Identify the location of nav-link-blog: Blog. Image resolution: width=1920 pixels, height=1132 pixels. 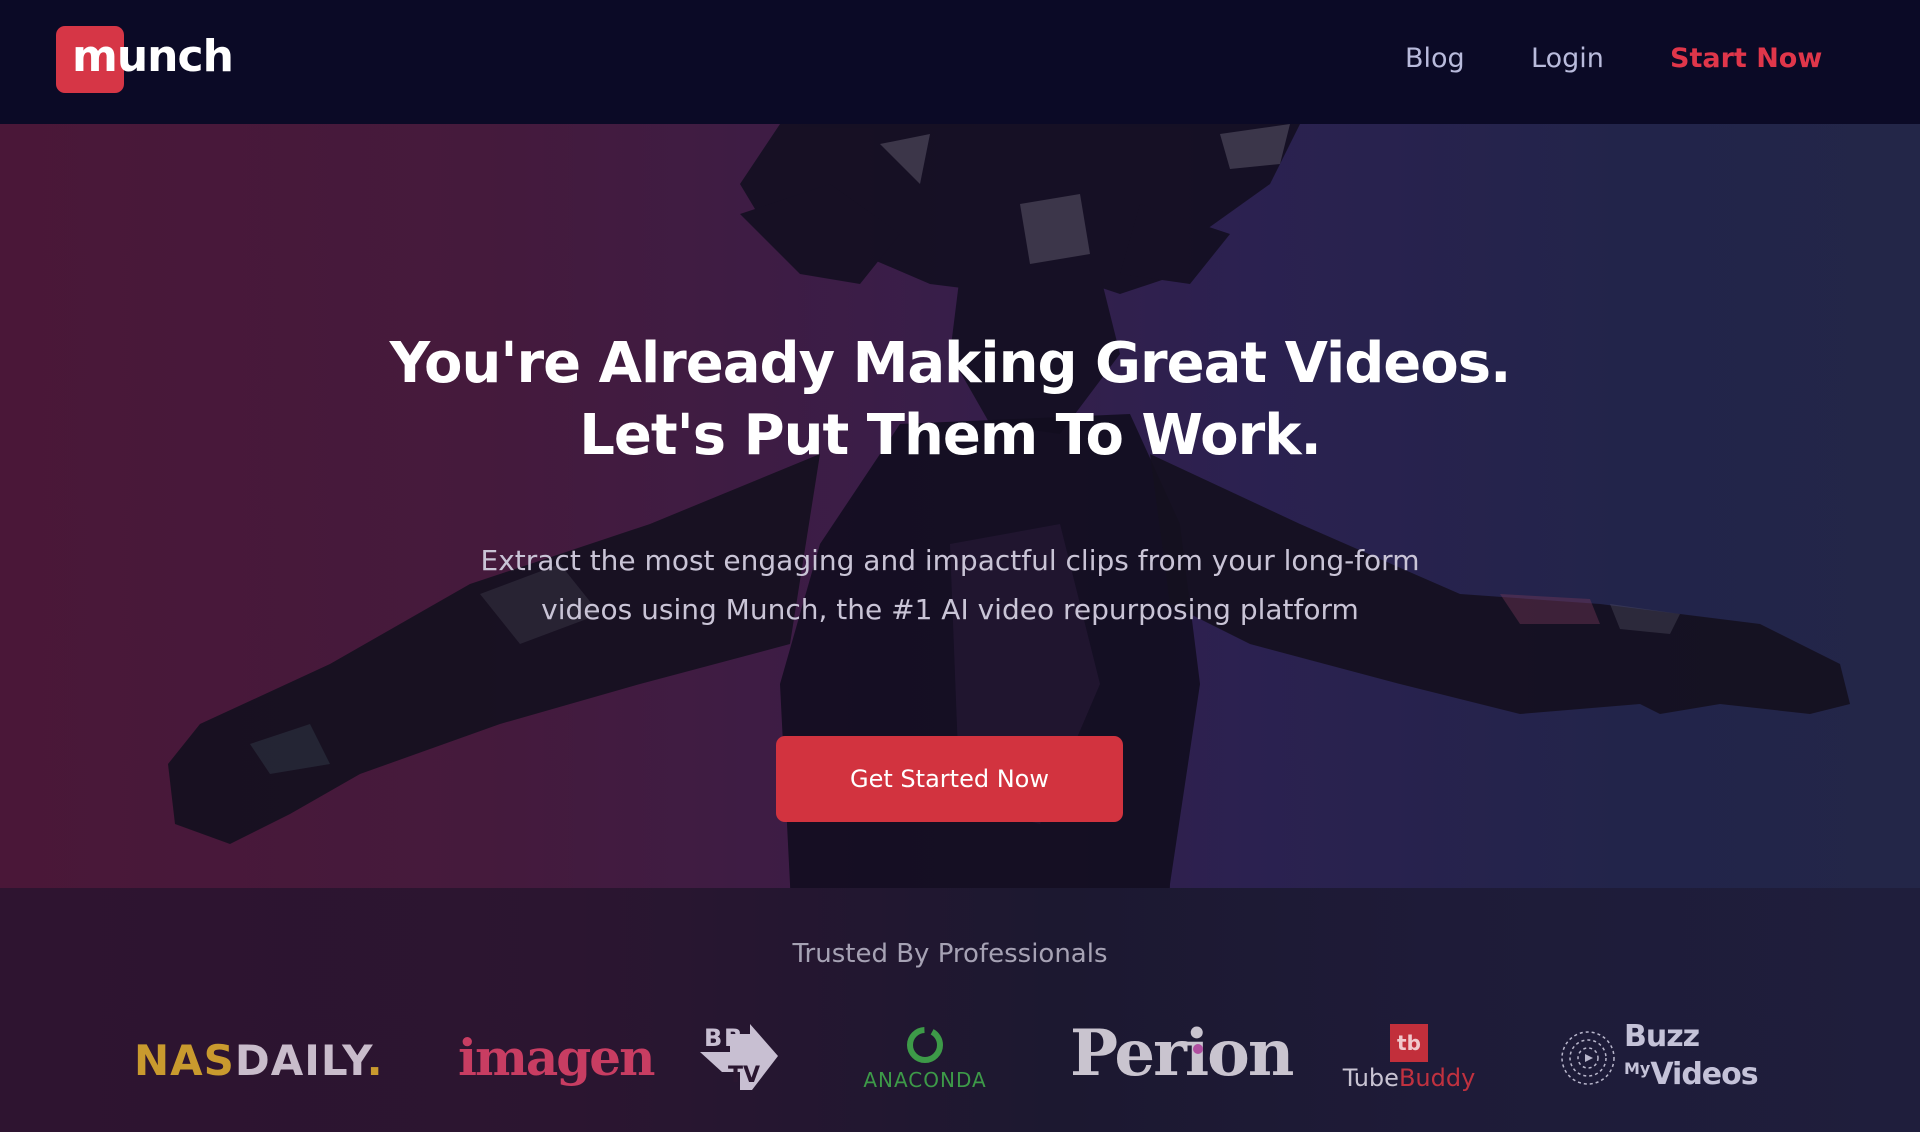
(1435, 58).